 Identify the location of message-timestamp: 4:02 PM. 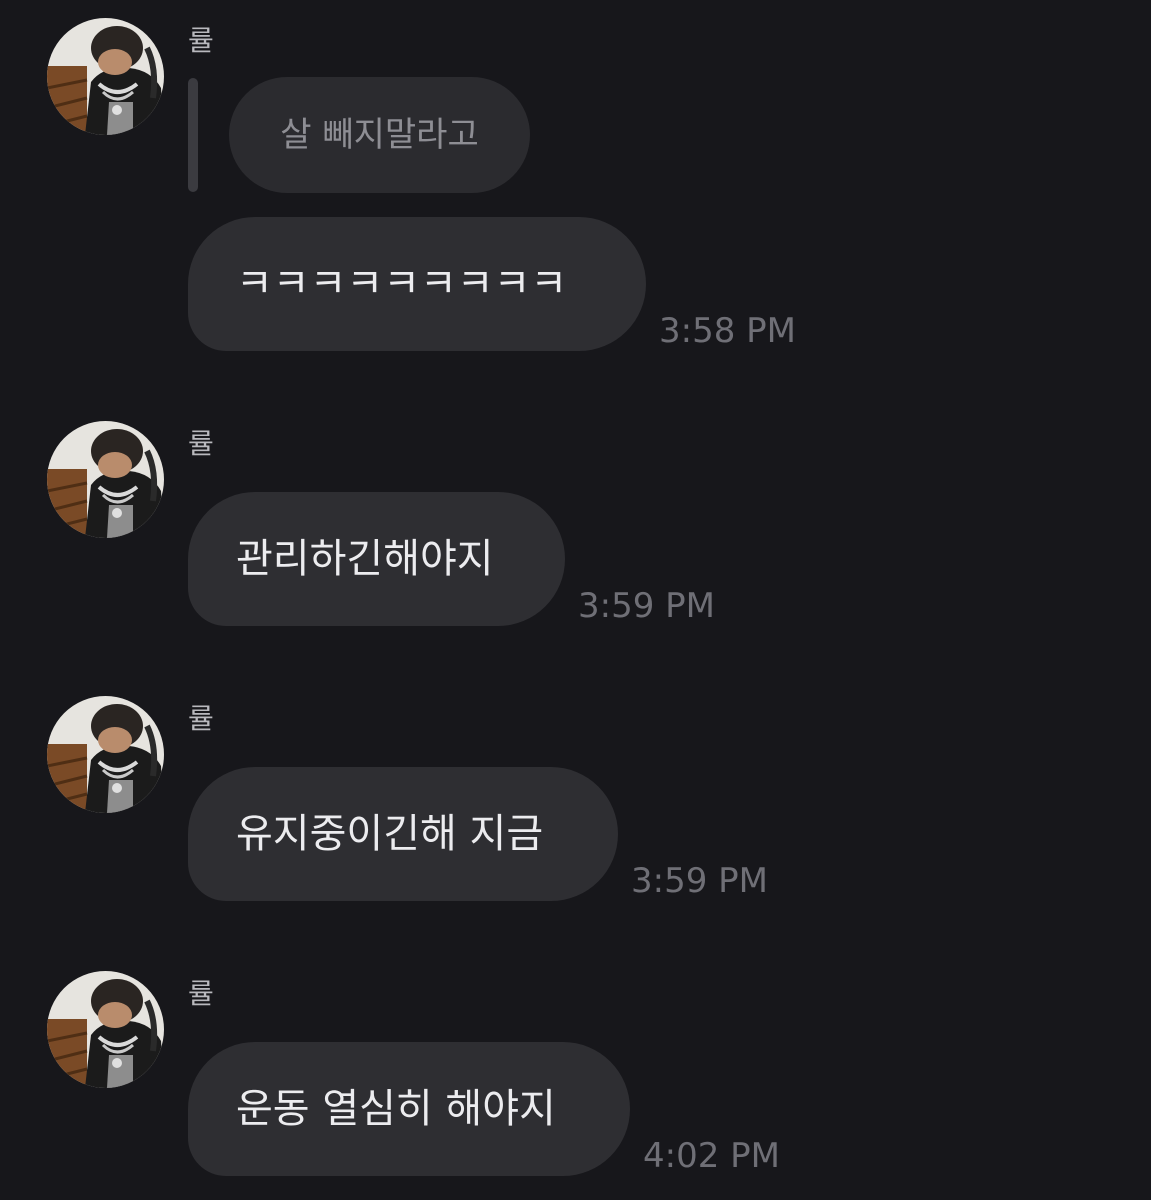
(711, 1156).